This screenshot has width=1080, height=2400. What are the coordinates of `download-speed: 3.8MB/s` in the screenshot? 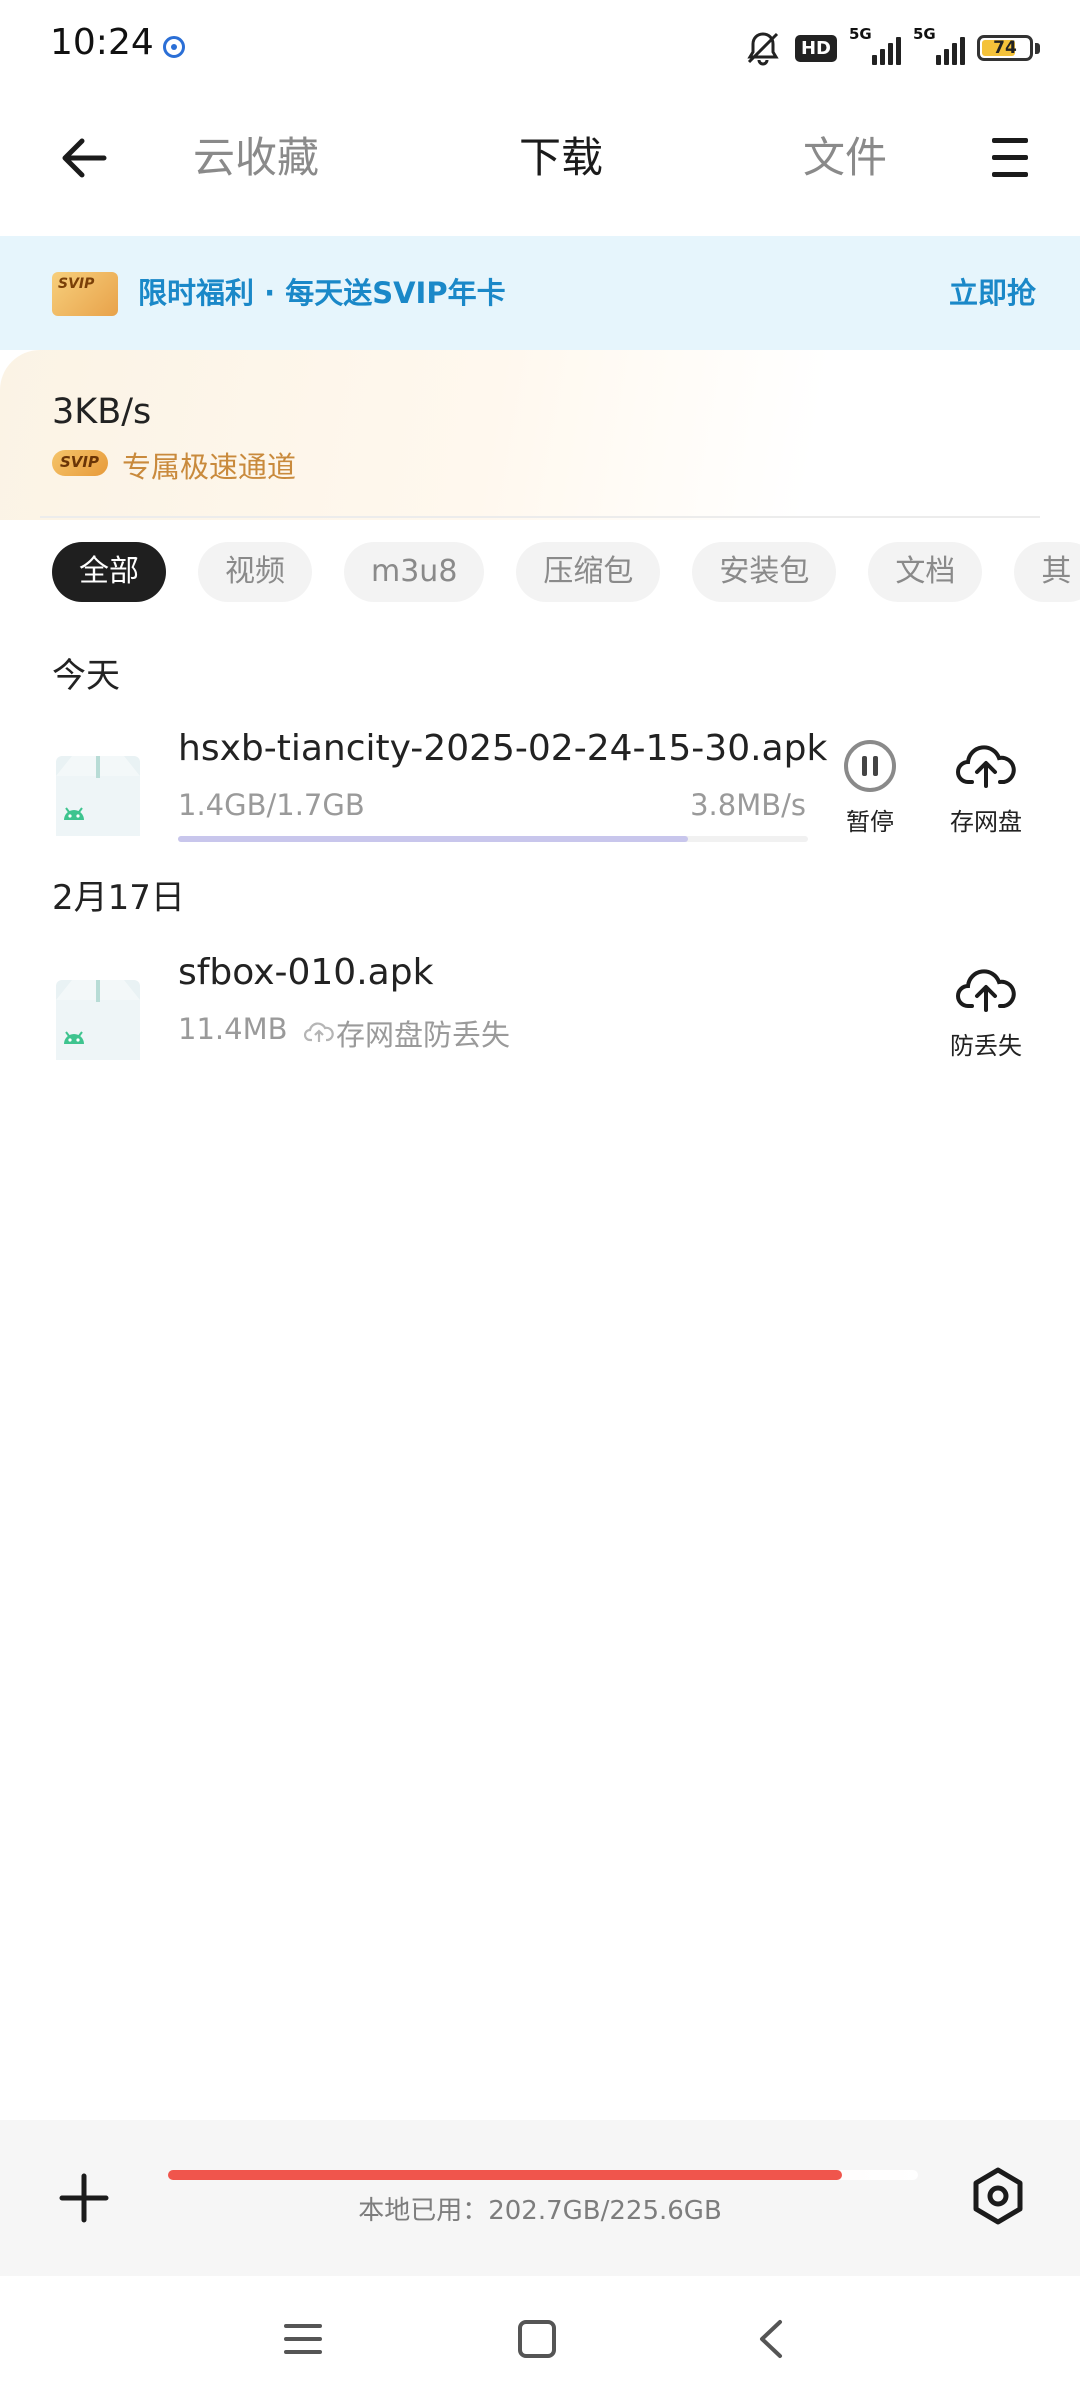 It's located at (748, 805).